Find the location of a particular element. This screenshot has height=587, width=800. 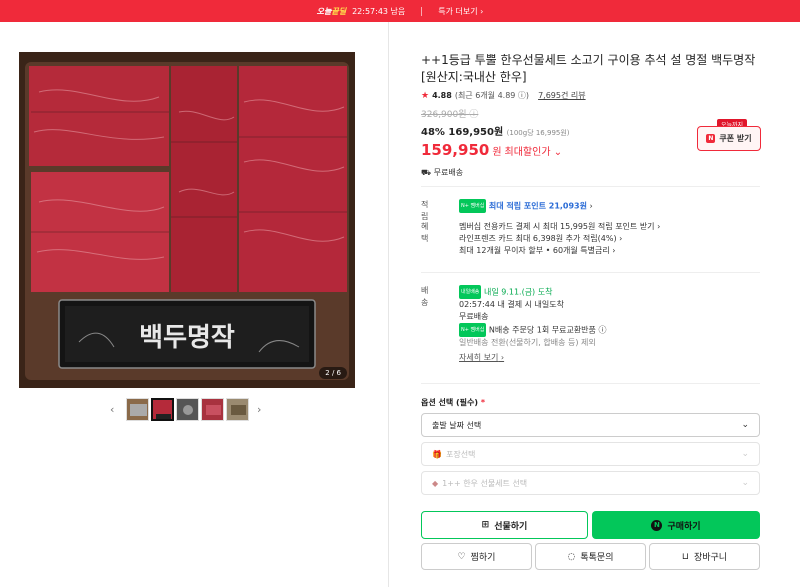

packaging-select: 🎁 포장선택 ⌄ is located at coordinates (590, 454).